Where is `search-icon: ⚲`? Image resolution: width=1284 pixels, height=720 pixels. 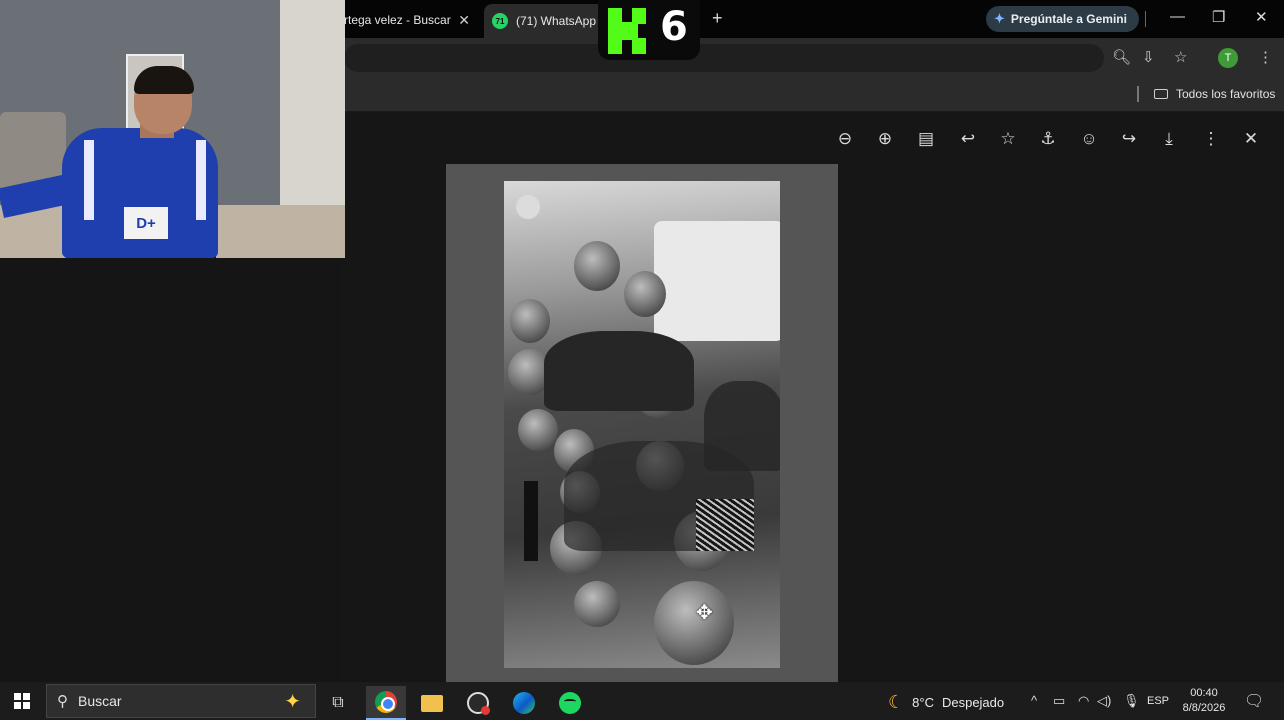 search-icon: ⚲ is located at coordinates (62, 701).